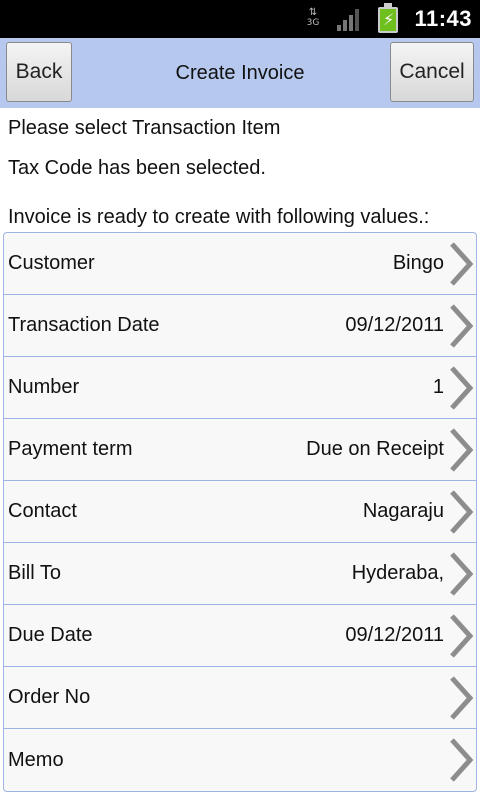 The height and width of the screenshot is (800, 480). I want to click on field-row-order-no: Order No, so click(240, 698).